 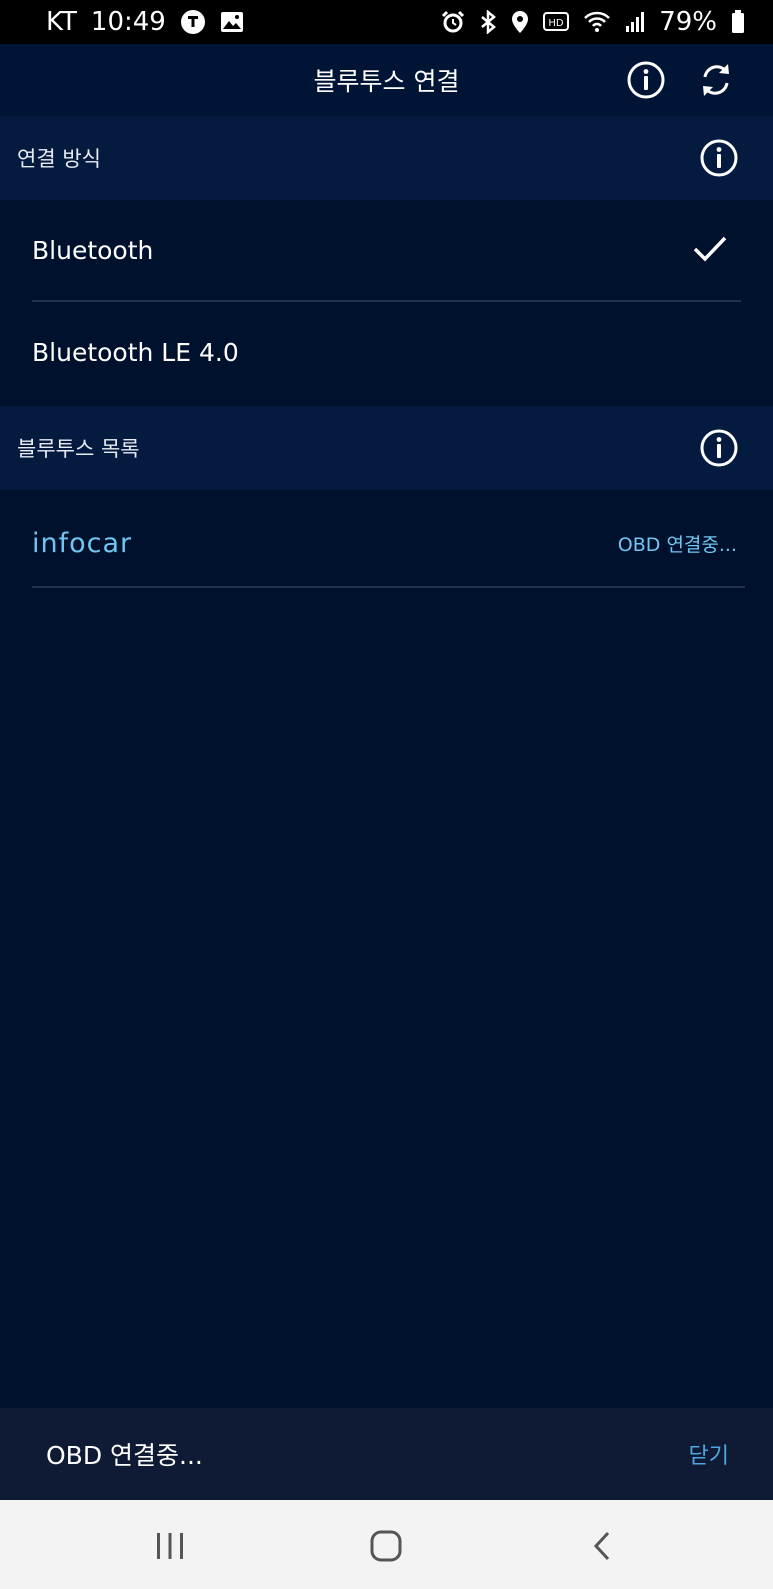 I want to click on app-header: 블루투스 연결, so click(x=386, y=80).